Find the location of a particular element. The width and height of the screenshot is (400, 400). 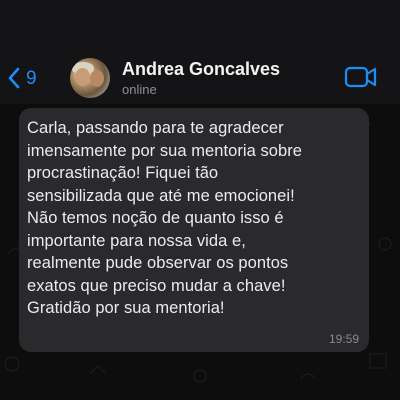

back-button: 9 is located at coordinates (21, 78).